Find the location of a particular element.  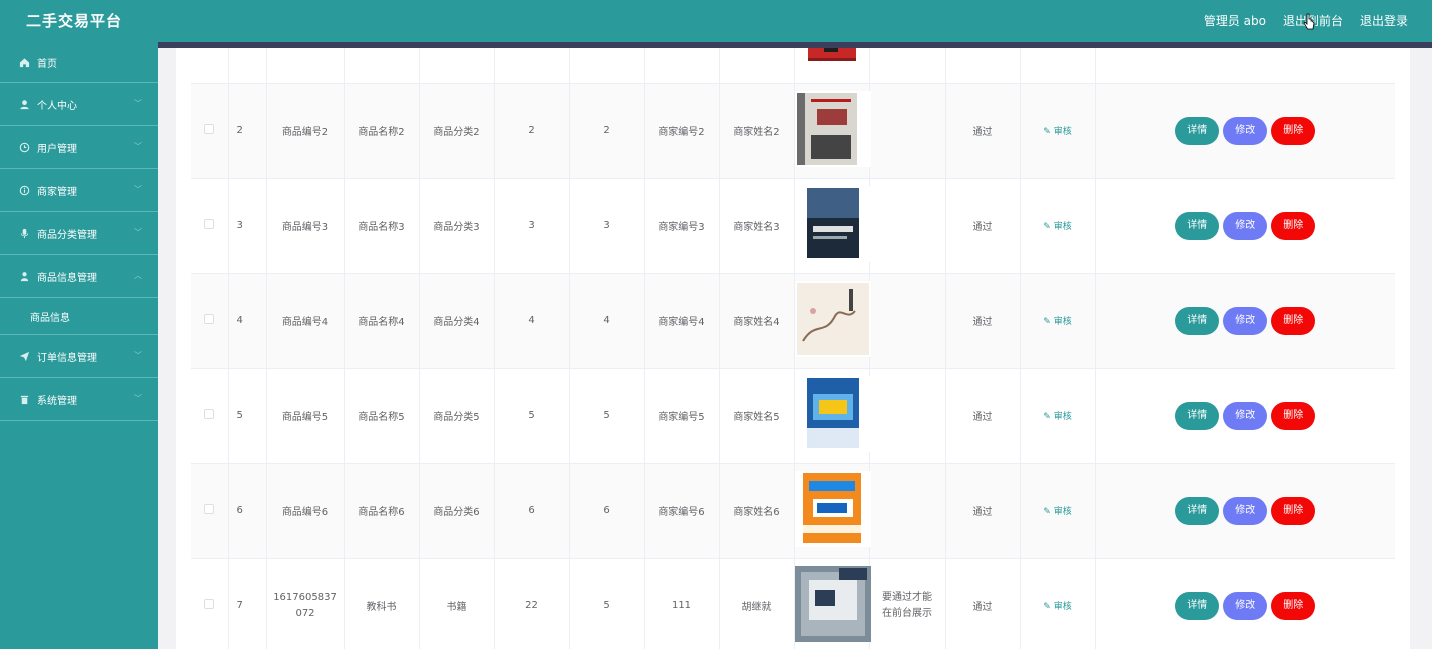

sidebar-item-category: 商品分类管理 ﹀ is located at coordinates (79, 233).